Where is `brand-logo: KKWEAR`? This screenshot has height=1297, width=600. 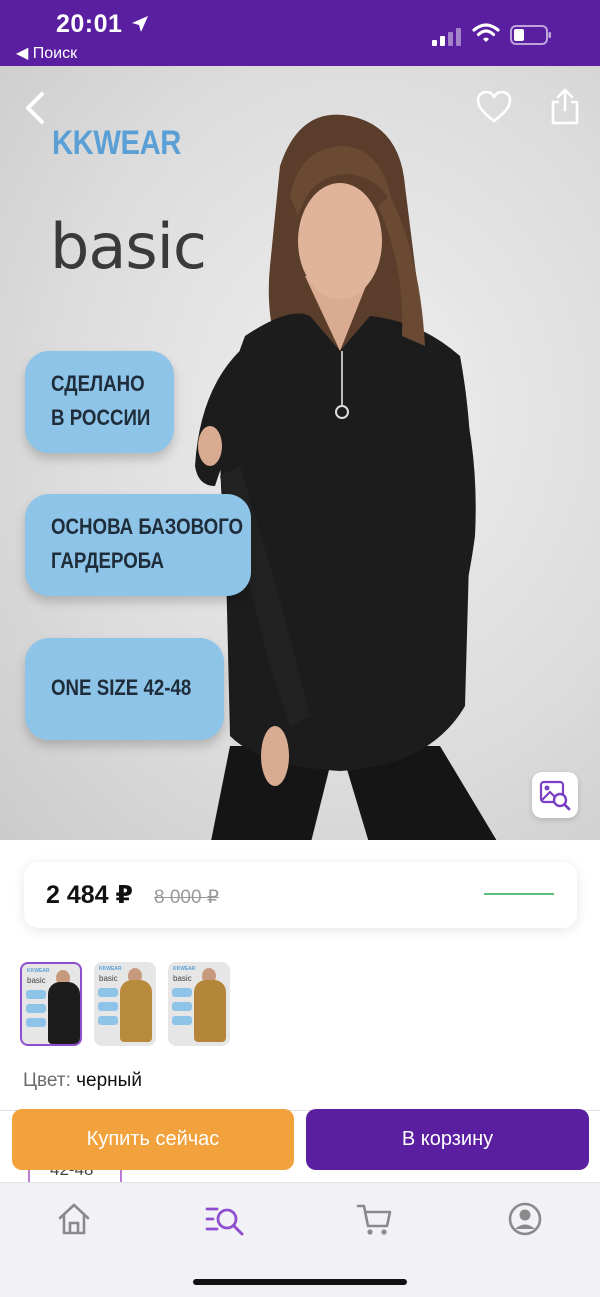 brand-logo: KKWEAR is located at coordinates (116, 143).